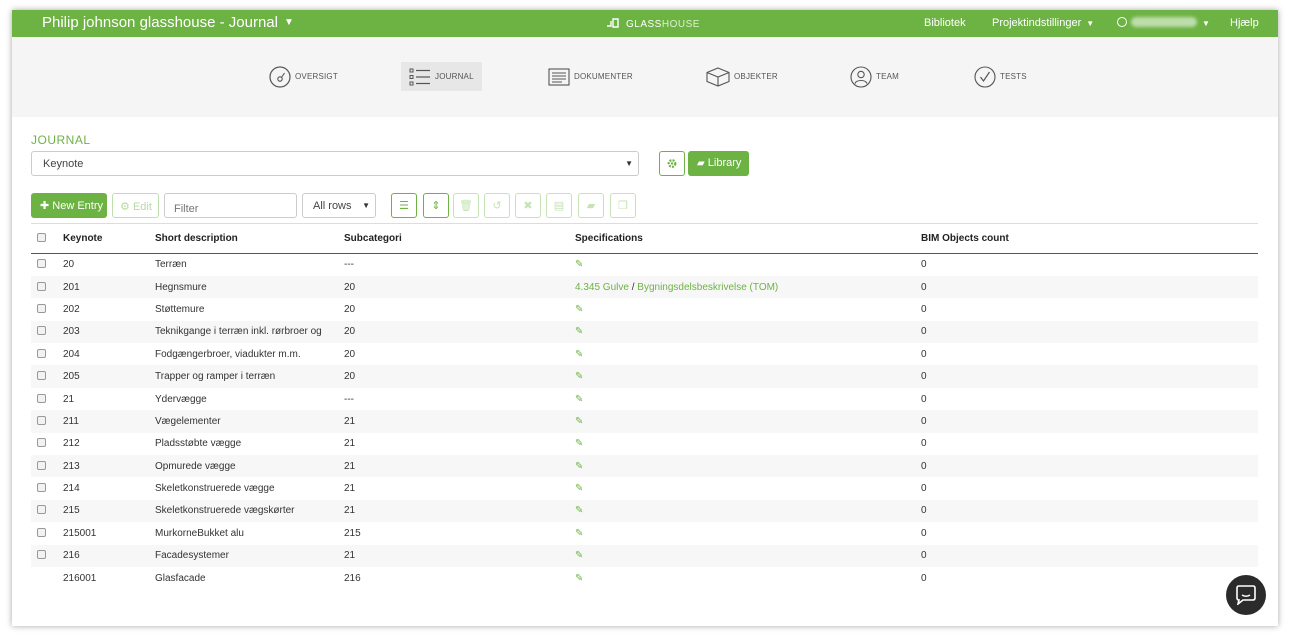  Describe the element at coordinates (623, 205) in the screenshot. I see `copy-button: ❐` at that location.